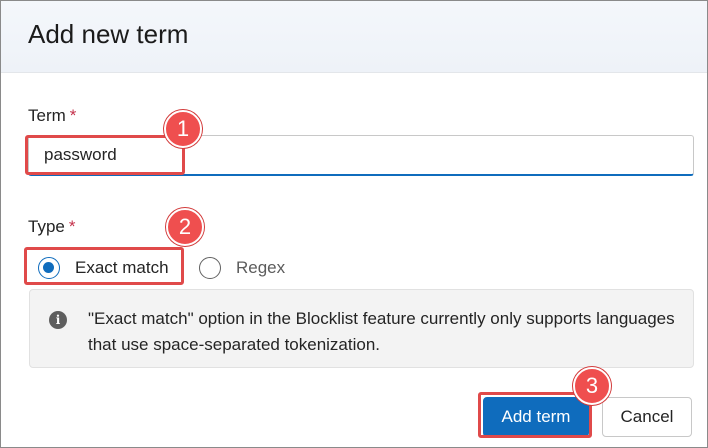 The height and width of the screenshot is (448, 708). I want to click on type-label: Type *, so click(51, 227).